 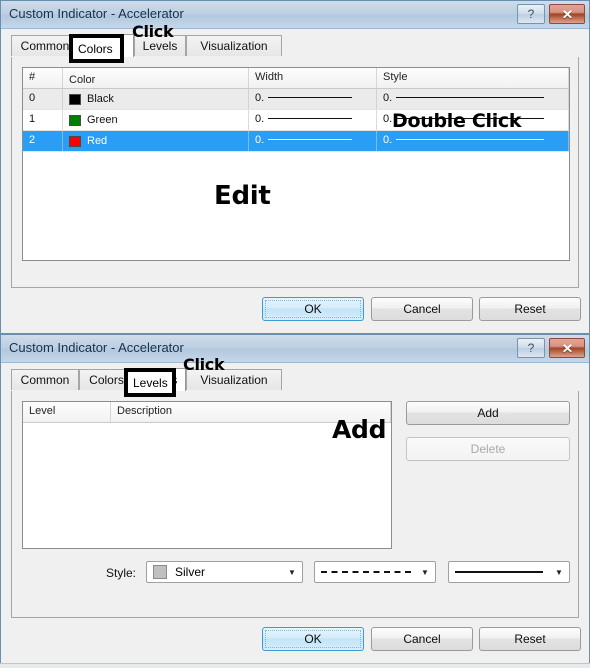 I want to click on delete-level-button-label: Delete, so click(x=488, y=449).